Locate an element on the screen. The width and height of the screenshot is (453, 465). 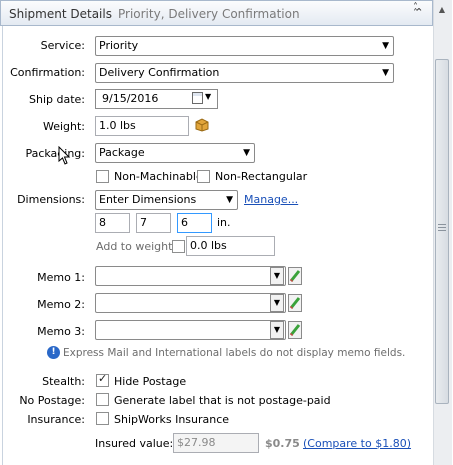
scale-weight-icon is located at coordinates (202, 124).